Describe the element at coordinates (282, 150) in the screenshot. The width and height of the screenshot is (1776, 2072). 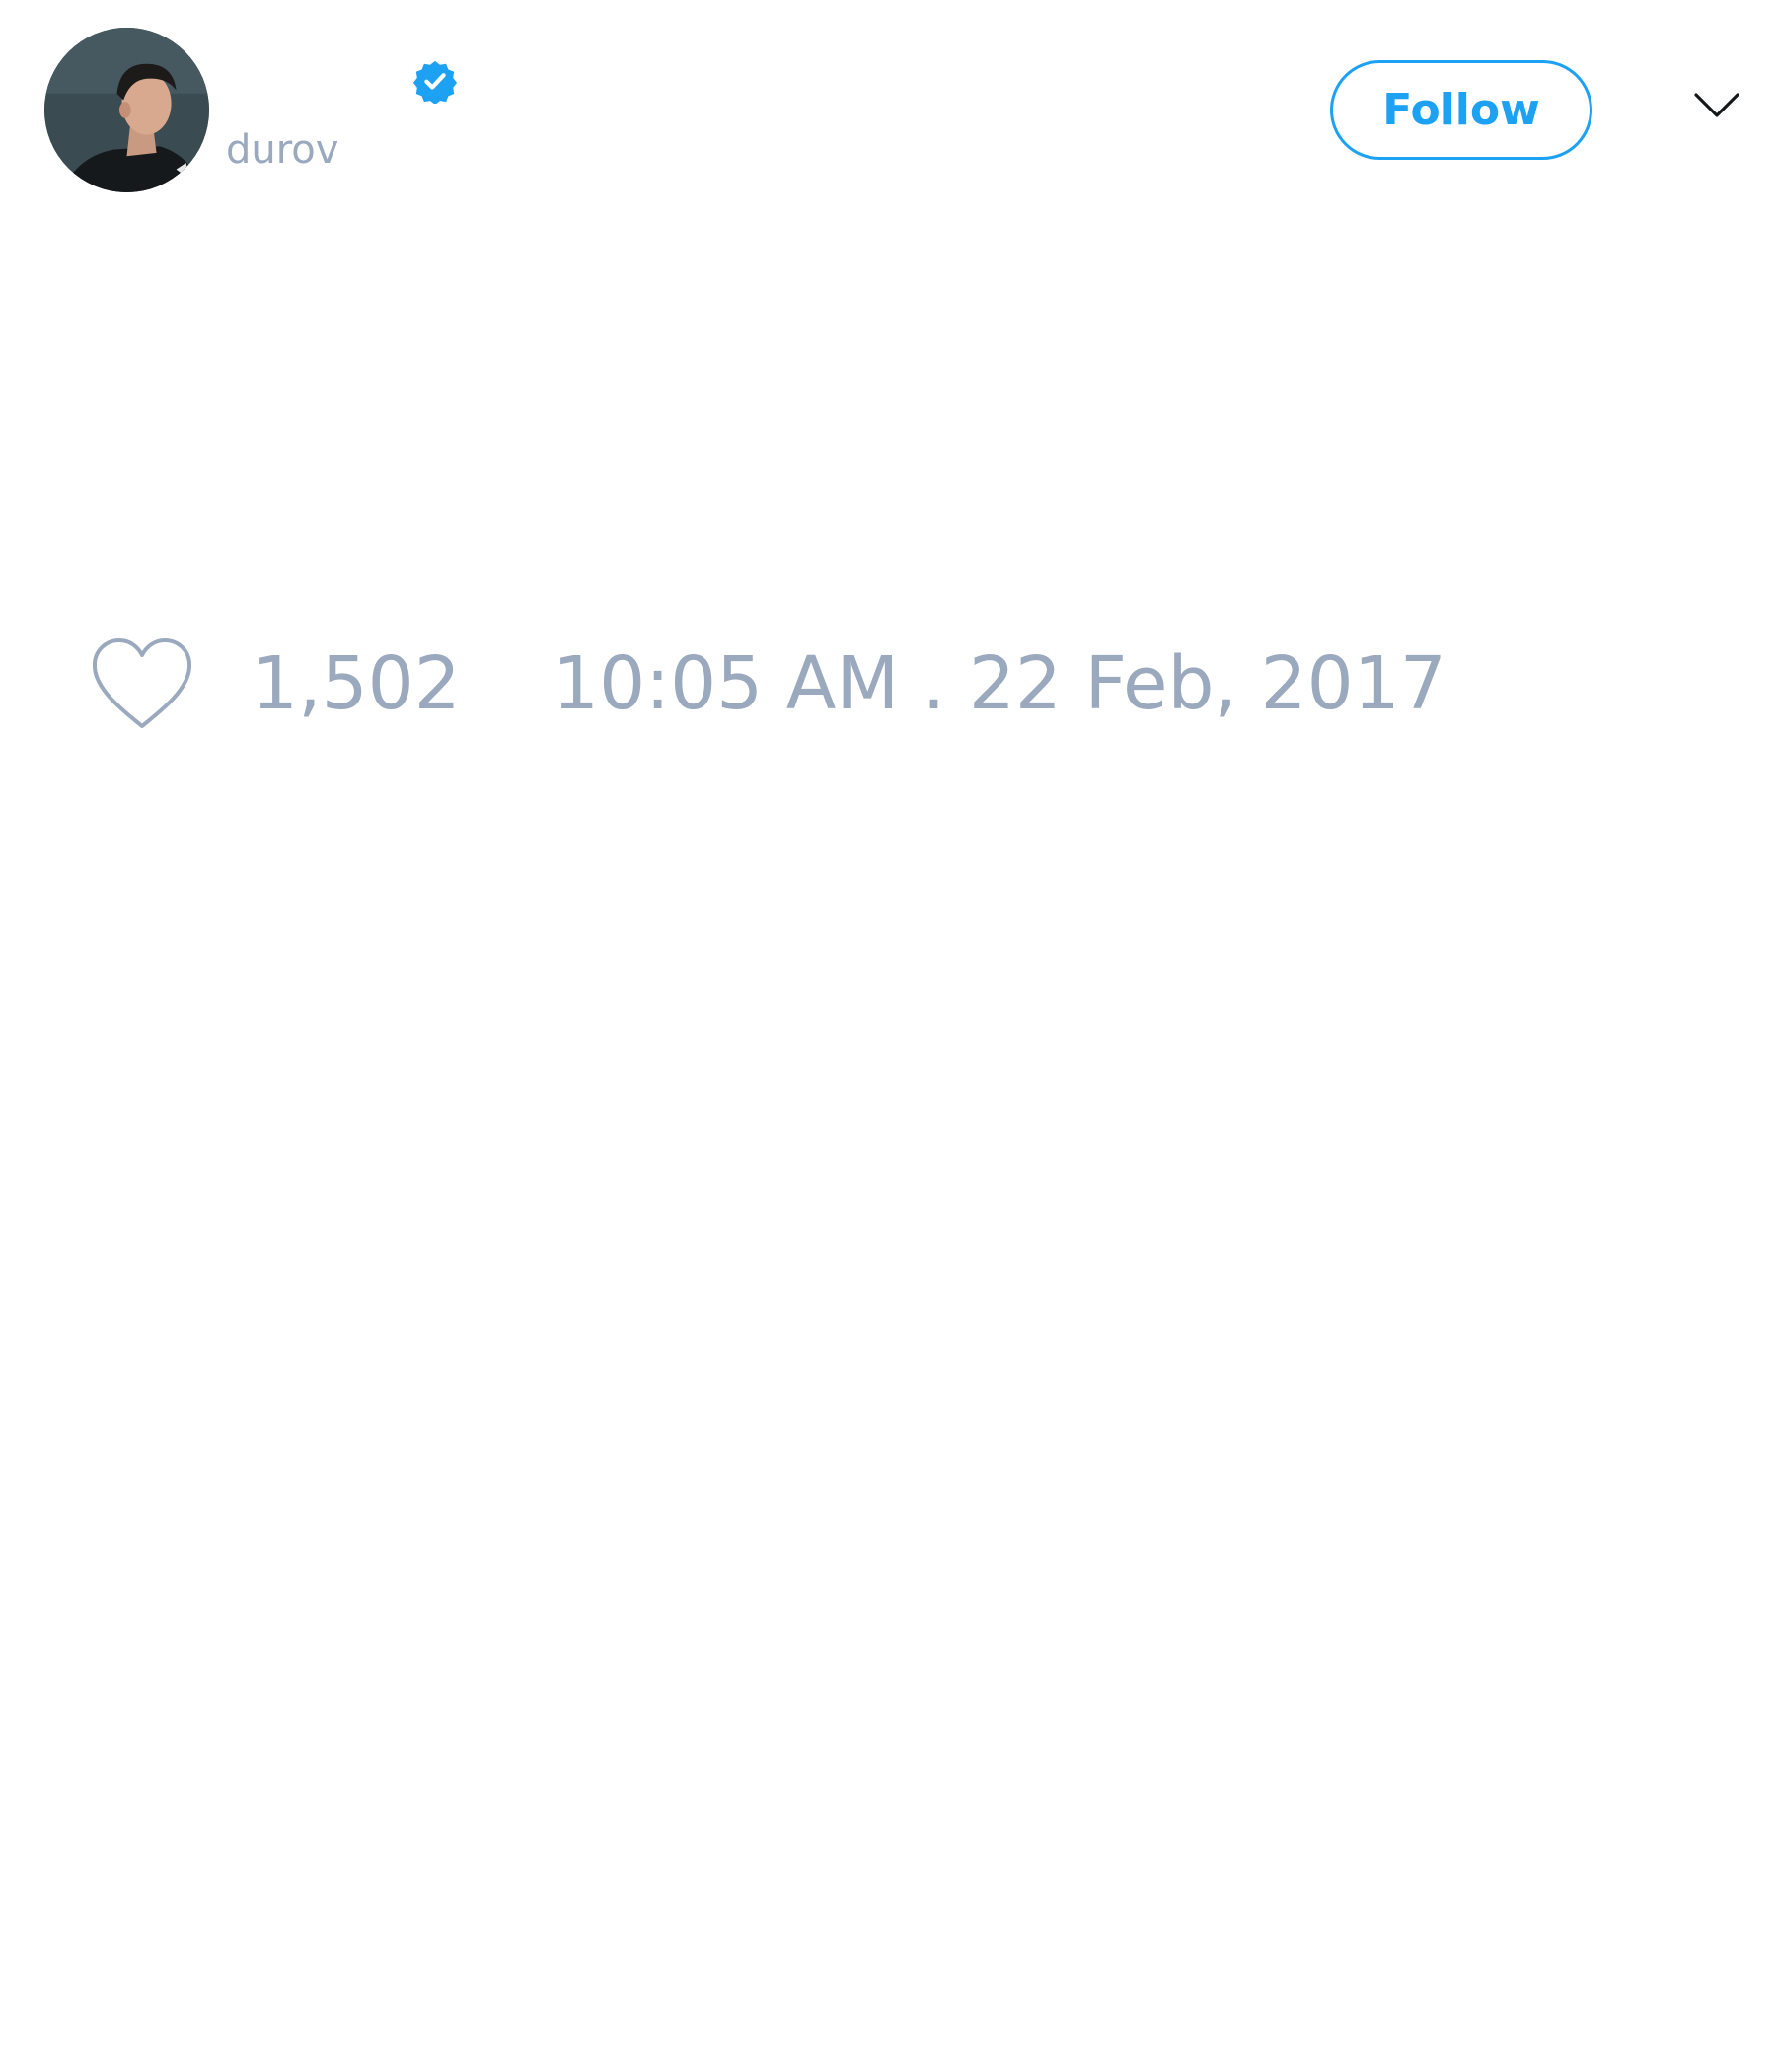
I see `user-handle: durov` at that location.